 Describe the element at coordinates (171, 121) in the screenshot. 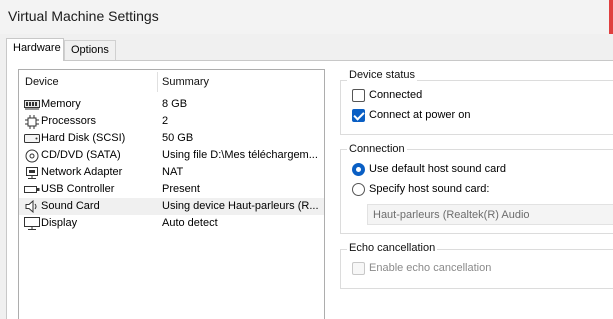

I see `device-row-processors: Processors 2` at that location.